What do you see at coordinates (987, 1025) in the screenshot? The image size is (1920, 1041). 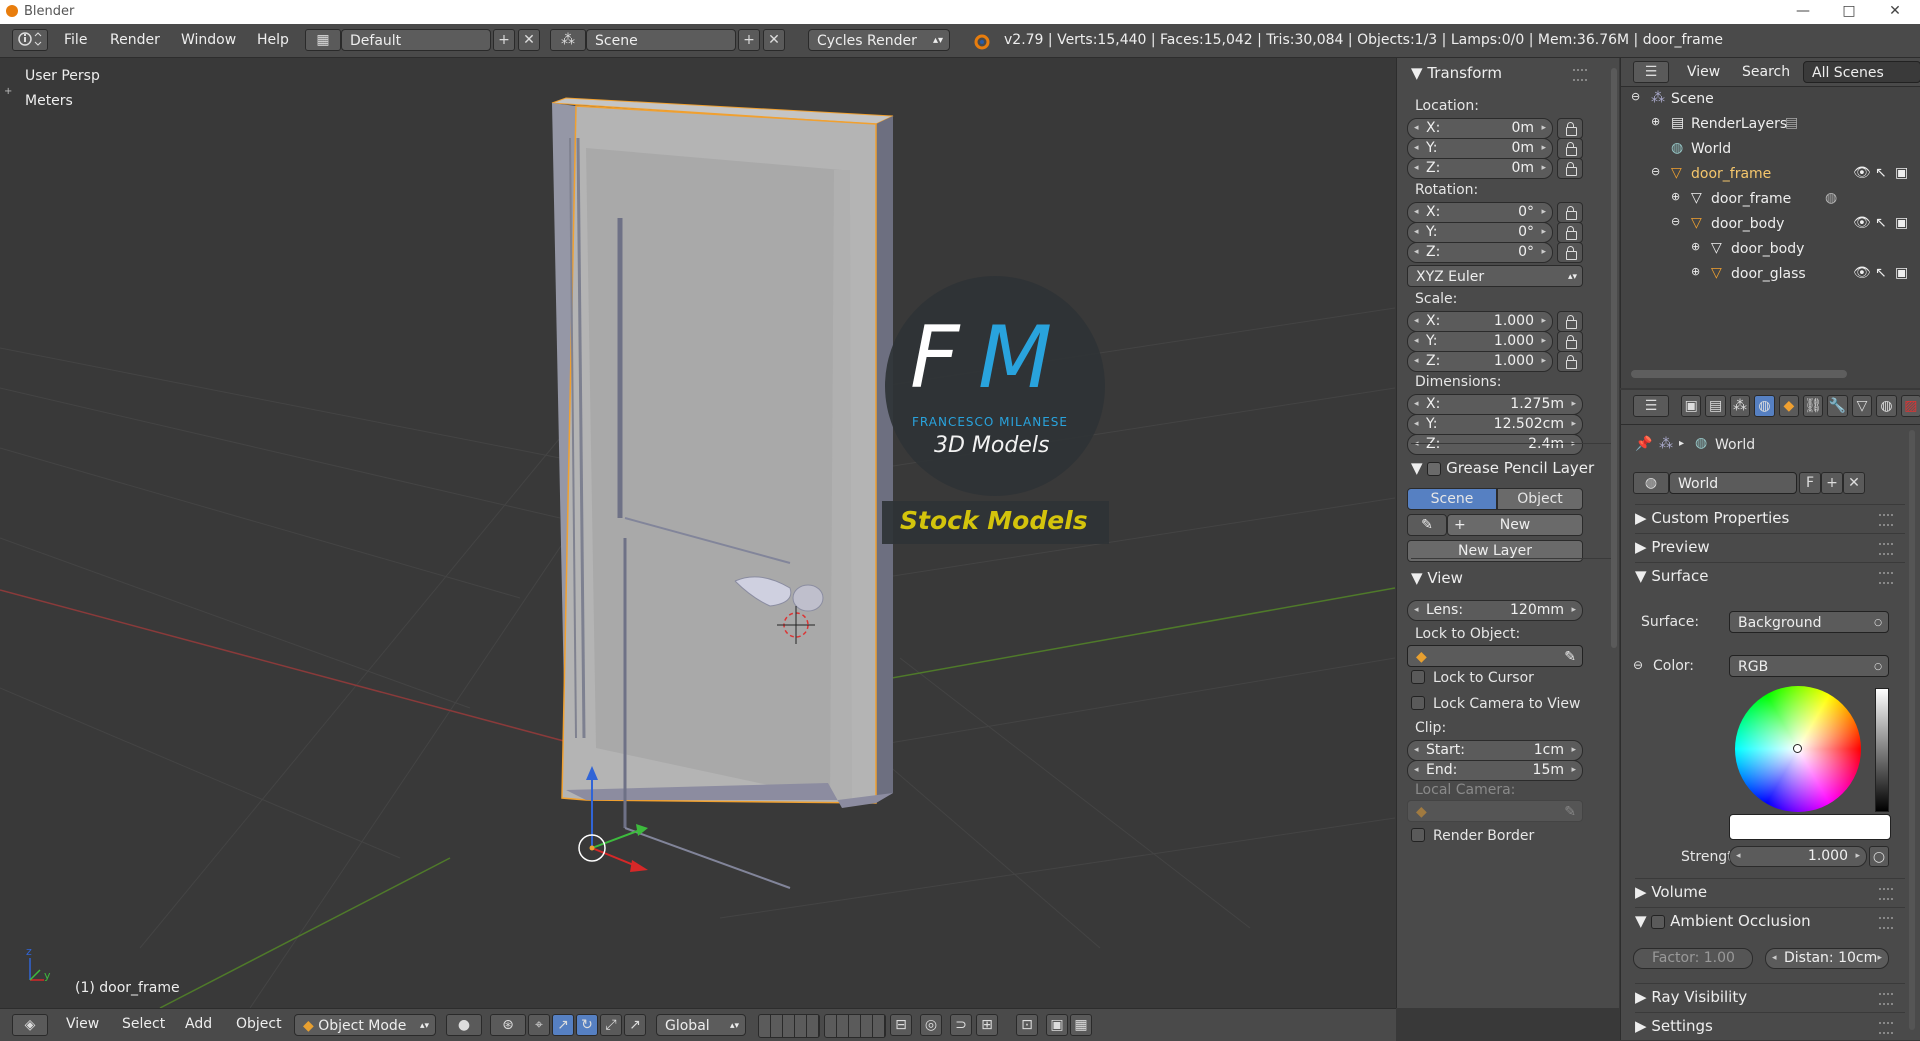 I see `snap-element-icon: ⊞` at bounding box center [987, 1025].